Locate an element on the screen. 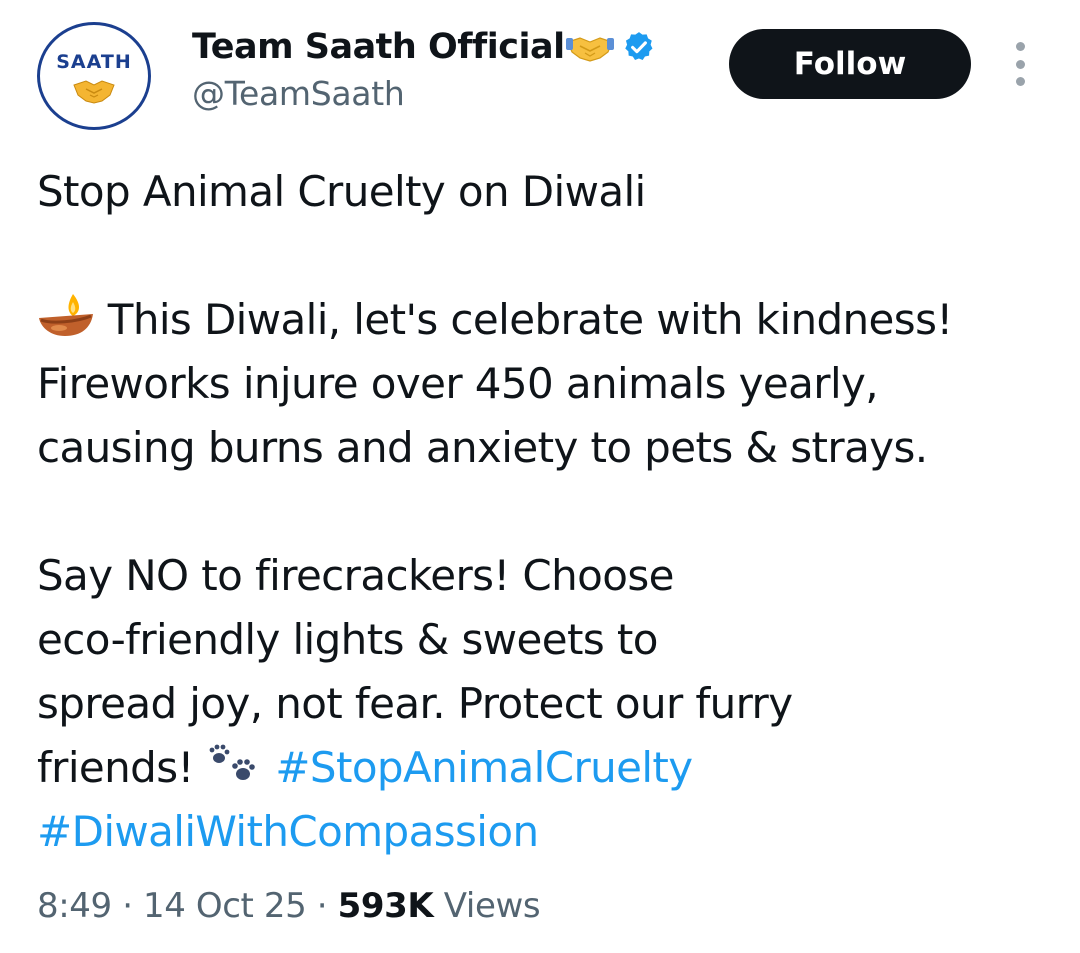  vertical-ellipsis-icon is located at coordinates (1020, 46).